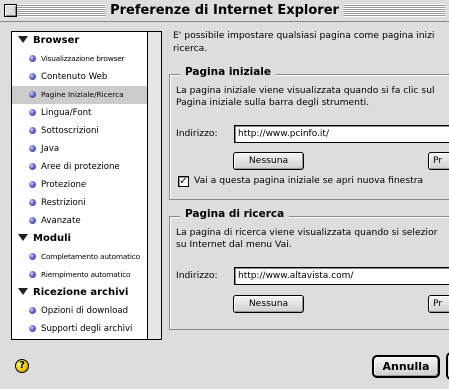 The image size is (449, 389). I want to click on group-browser: Browser, so click(79, 41).